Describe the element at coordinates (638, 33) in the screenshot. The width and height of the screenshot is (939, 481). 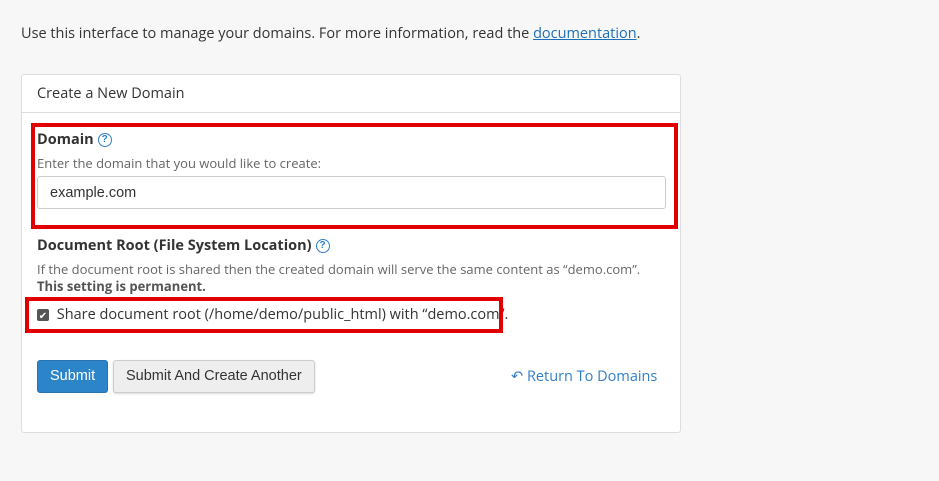
I see `intro-suffix: .` at that location.